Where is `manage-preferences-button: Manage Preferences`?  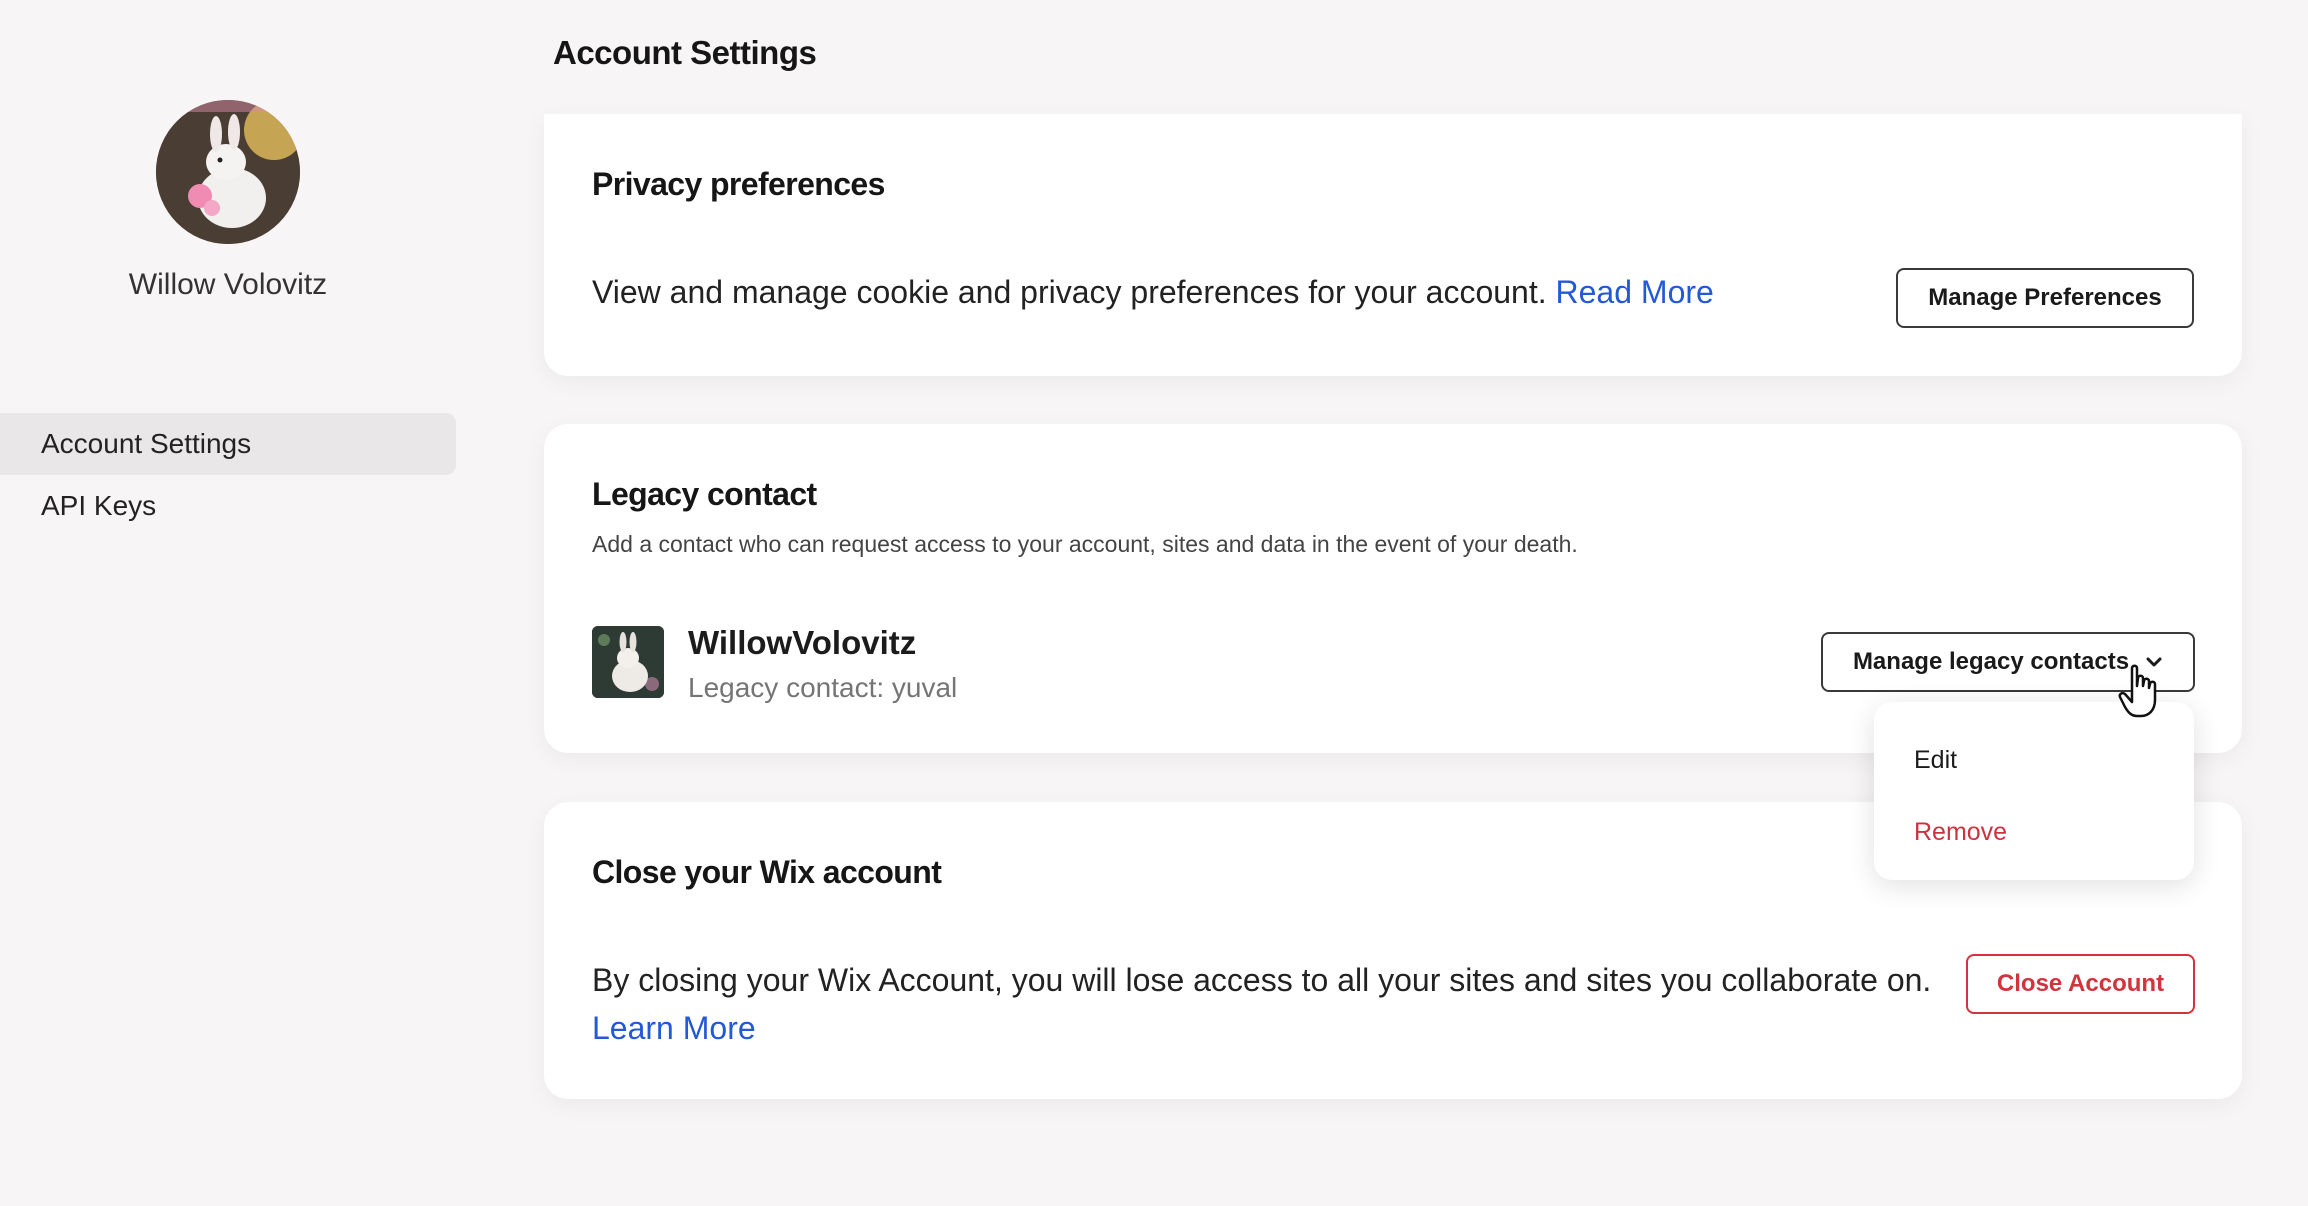
manage-preferences-button: Manage Preferences is located at coordinates (2045, 298).